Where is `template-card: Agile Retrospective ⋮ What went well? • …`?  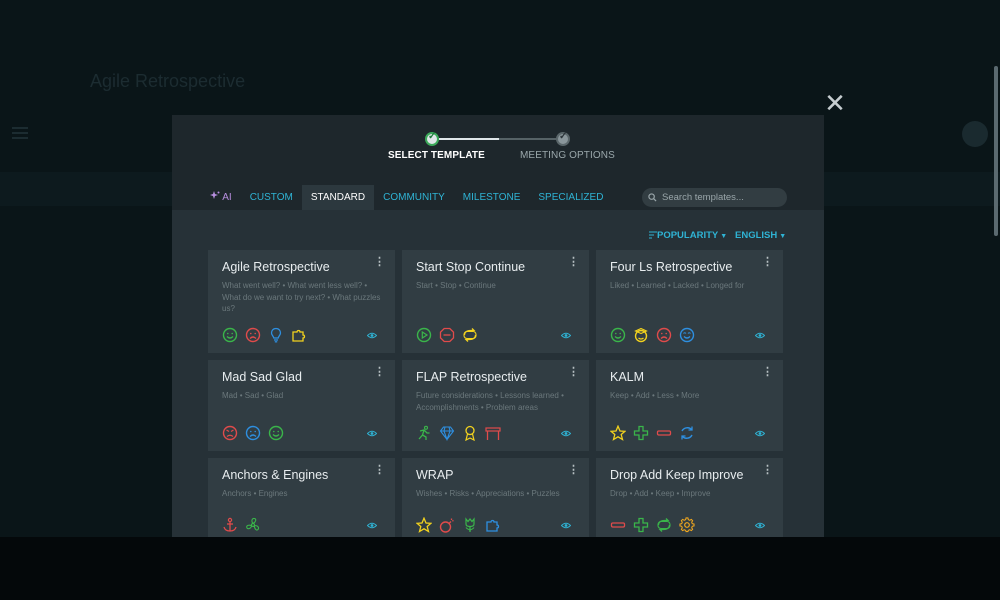
template-card: Agile Retrospective ⋮ What went well? • … is located at coordinates (301, 301).